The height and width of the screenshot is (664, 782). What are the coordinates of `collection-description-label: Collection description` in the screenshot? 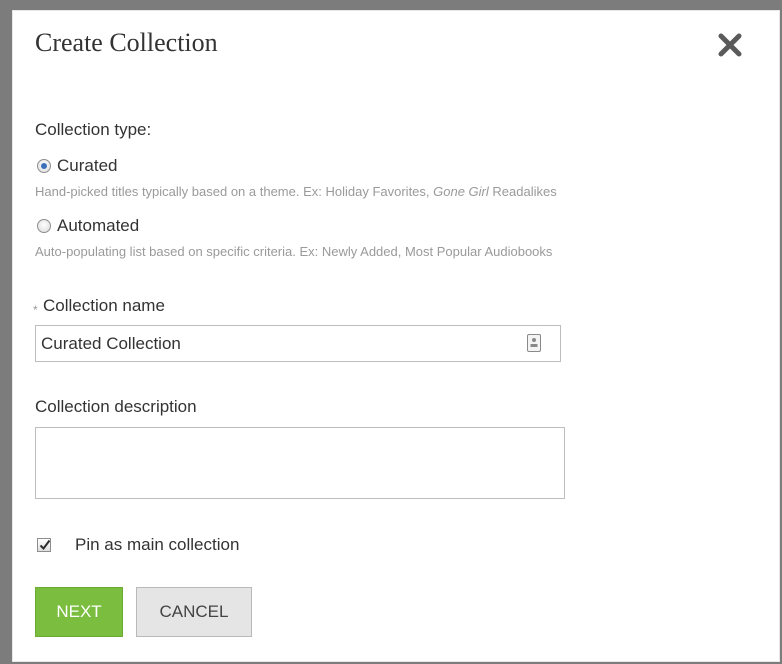 It's located at (116, 406).